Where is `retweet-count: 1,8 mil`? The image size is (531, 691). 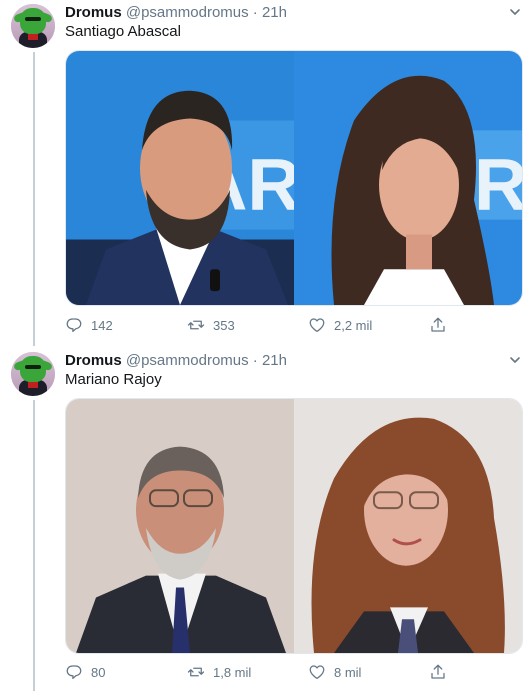
retweet-count: 1,8 mil is located at coordinates (232, 672).